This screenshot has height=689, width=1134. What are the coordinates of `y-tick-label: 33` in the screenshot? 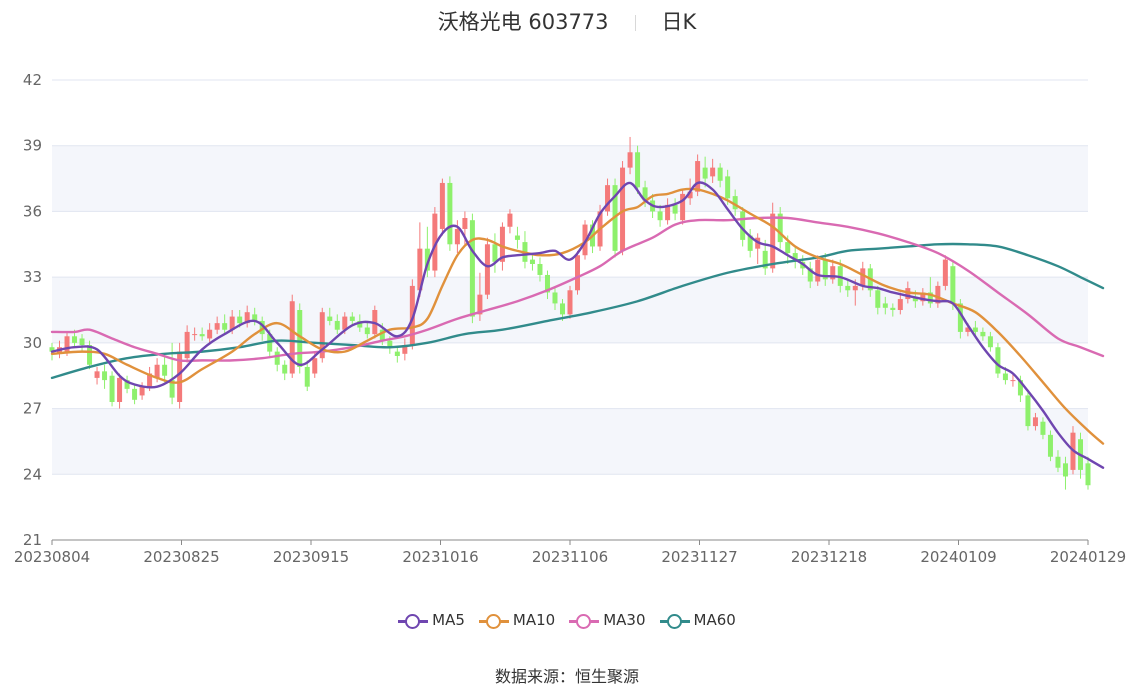 It's located at (32, 277).